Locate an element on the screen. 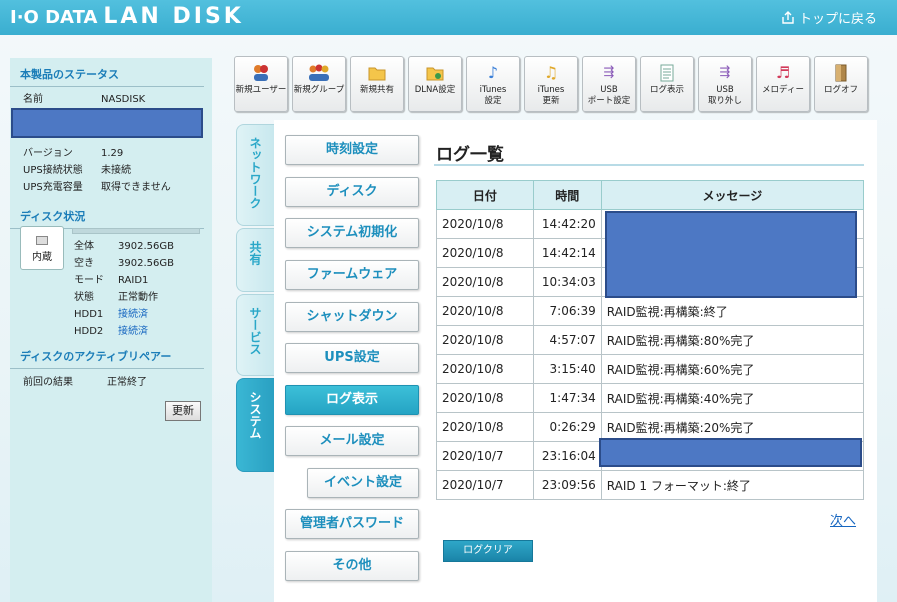  brand-logo: I·O DATA LAN DISK is located at coordinates (127, 17).